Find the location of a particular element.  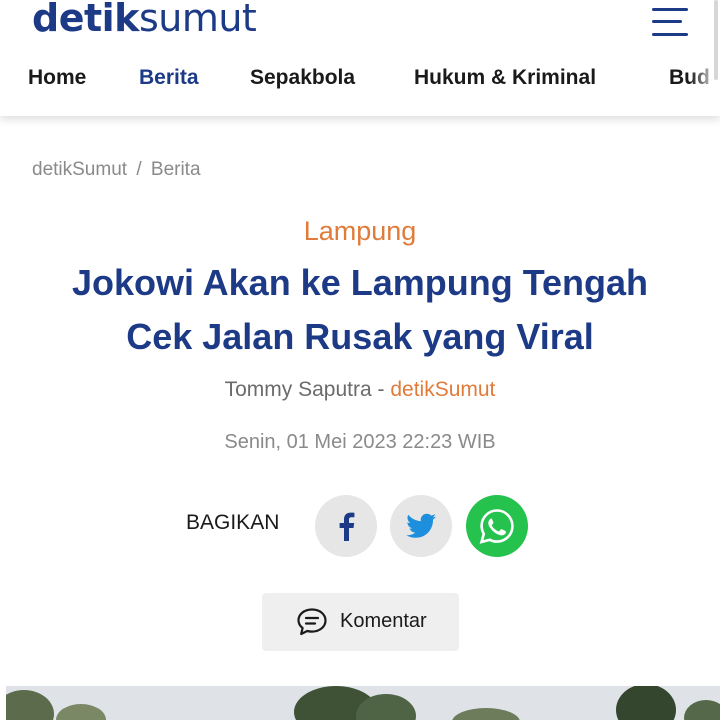

logo-text-sumut: sumut is located at coordinates (197, 20).